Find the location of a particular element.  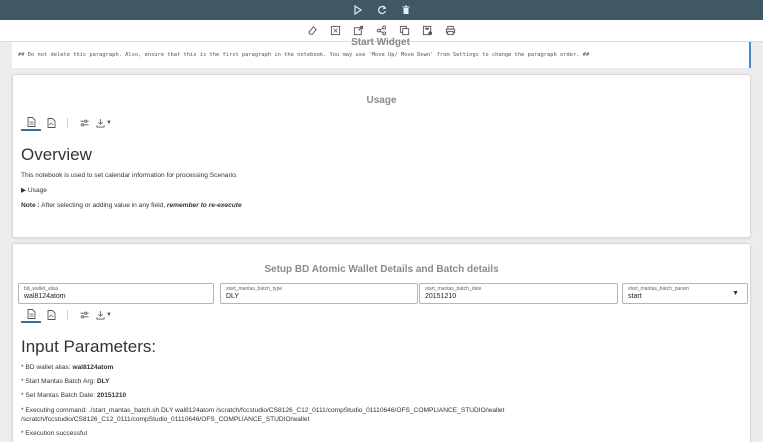

usage-toggle: ▶ Usage is located at coordinates (34, 190).